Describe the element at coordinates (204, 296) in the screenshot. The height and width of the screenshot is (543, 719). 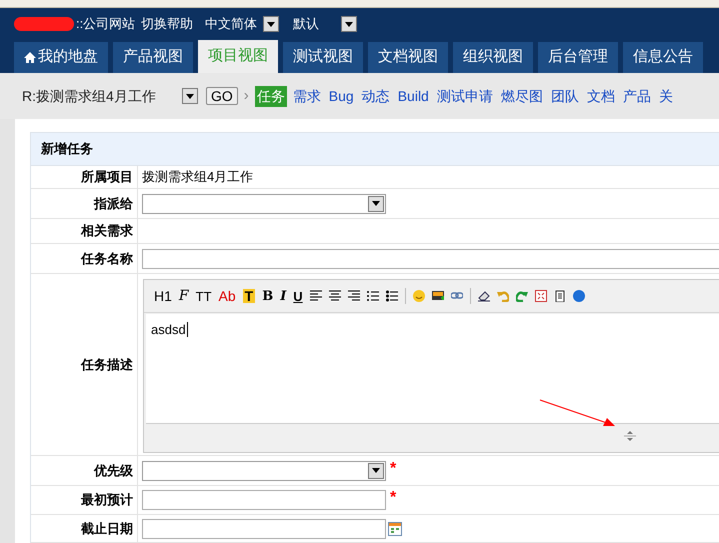
I see `toolbar-button: TT` at that location.